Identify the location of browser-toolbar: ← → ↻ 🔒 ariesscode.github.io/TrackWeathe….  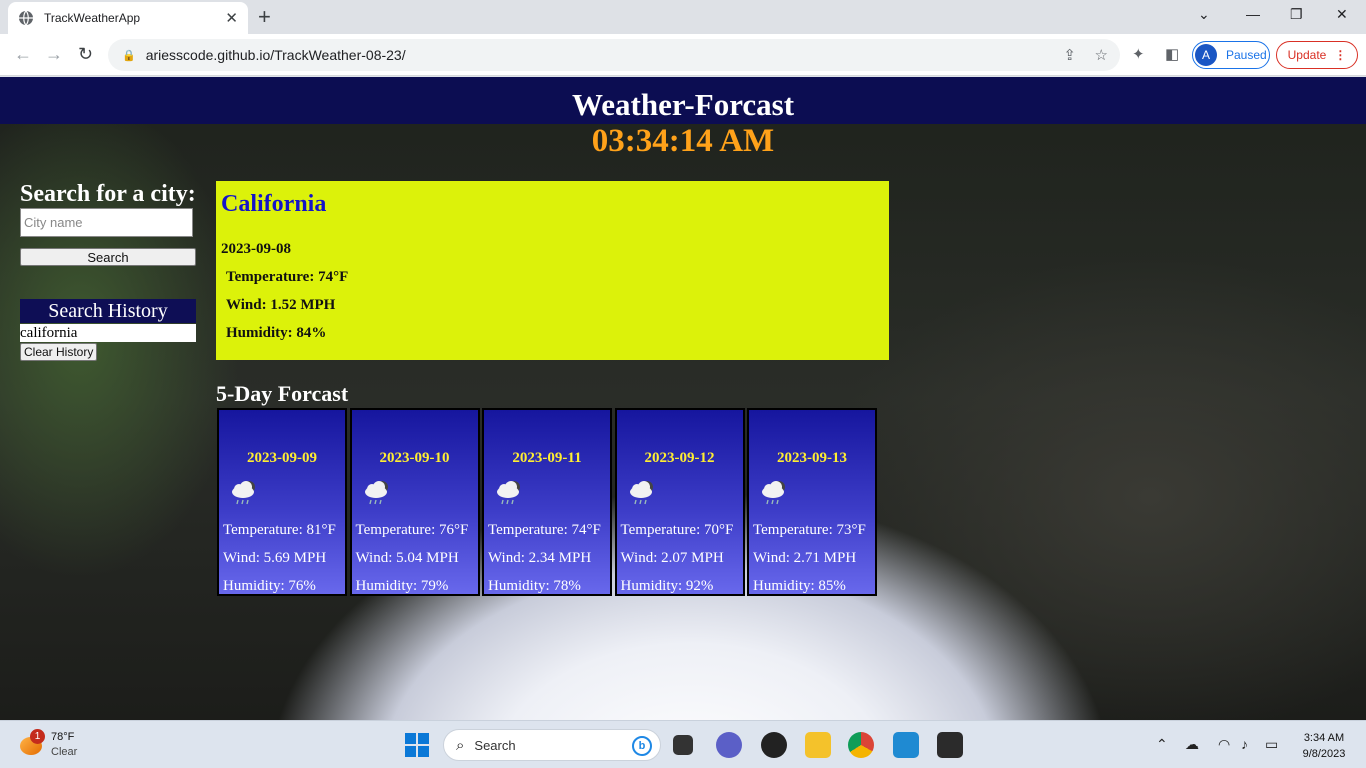
(683, 55).